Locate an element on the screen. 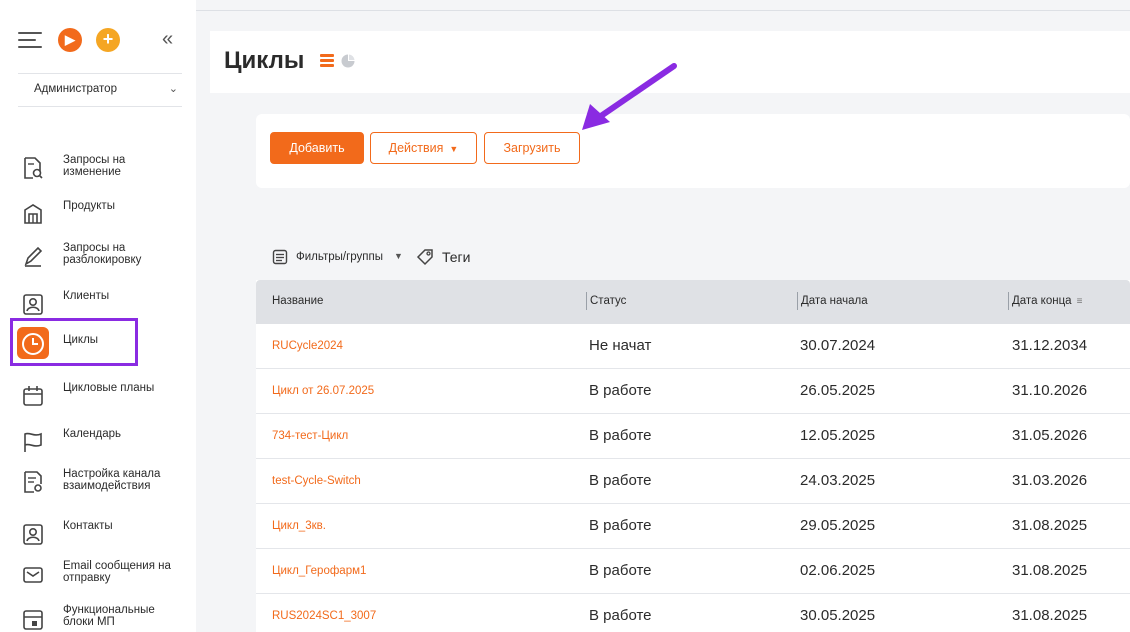 Image resolution: width=1130 pixels, height=632 pixels. tag-icon is located at coordinates (425, 257).